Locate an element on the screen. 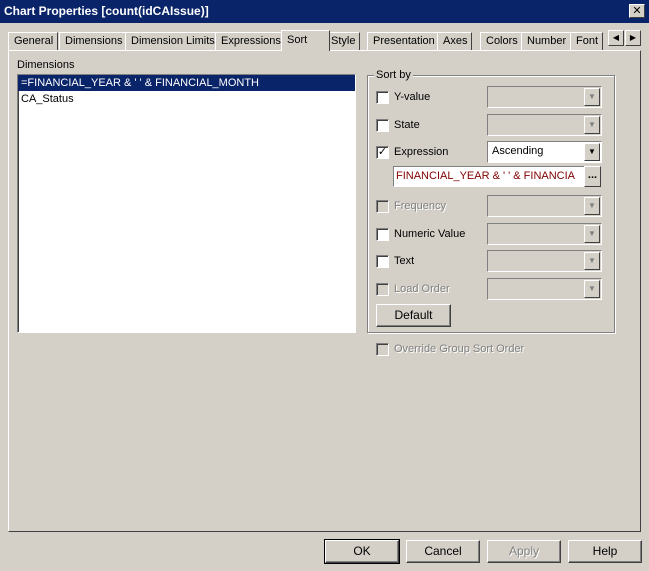 The height and width of the screenshot is (571, 649). frequency-checkbox is located at coordinates (382, 206).